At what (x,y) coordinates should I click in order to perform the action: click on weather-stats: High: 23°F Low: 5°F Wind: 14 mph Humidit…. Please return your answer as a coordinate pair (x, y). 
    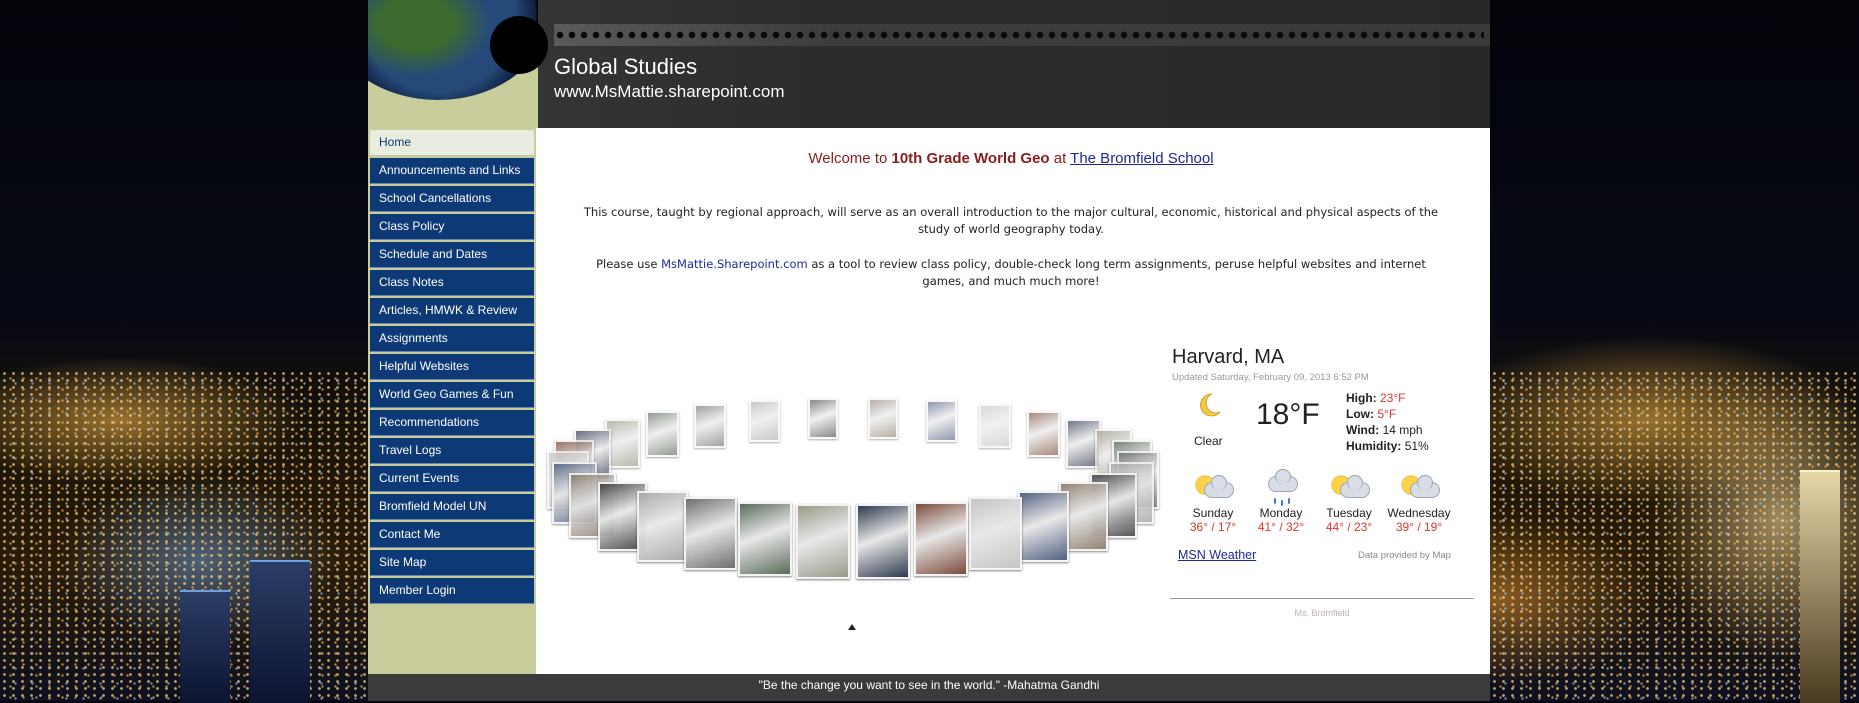
    Looking at the image, I should click on (1387, 422).